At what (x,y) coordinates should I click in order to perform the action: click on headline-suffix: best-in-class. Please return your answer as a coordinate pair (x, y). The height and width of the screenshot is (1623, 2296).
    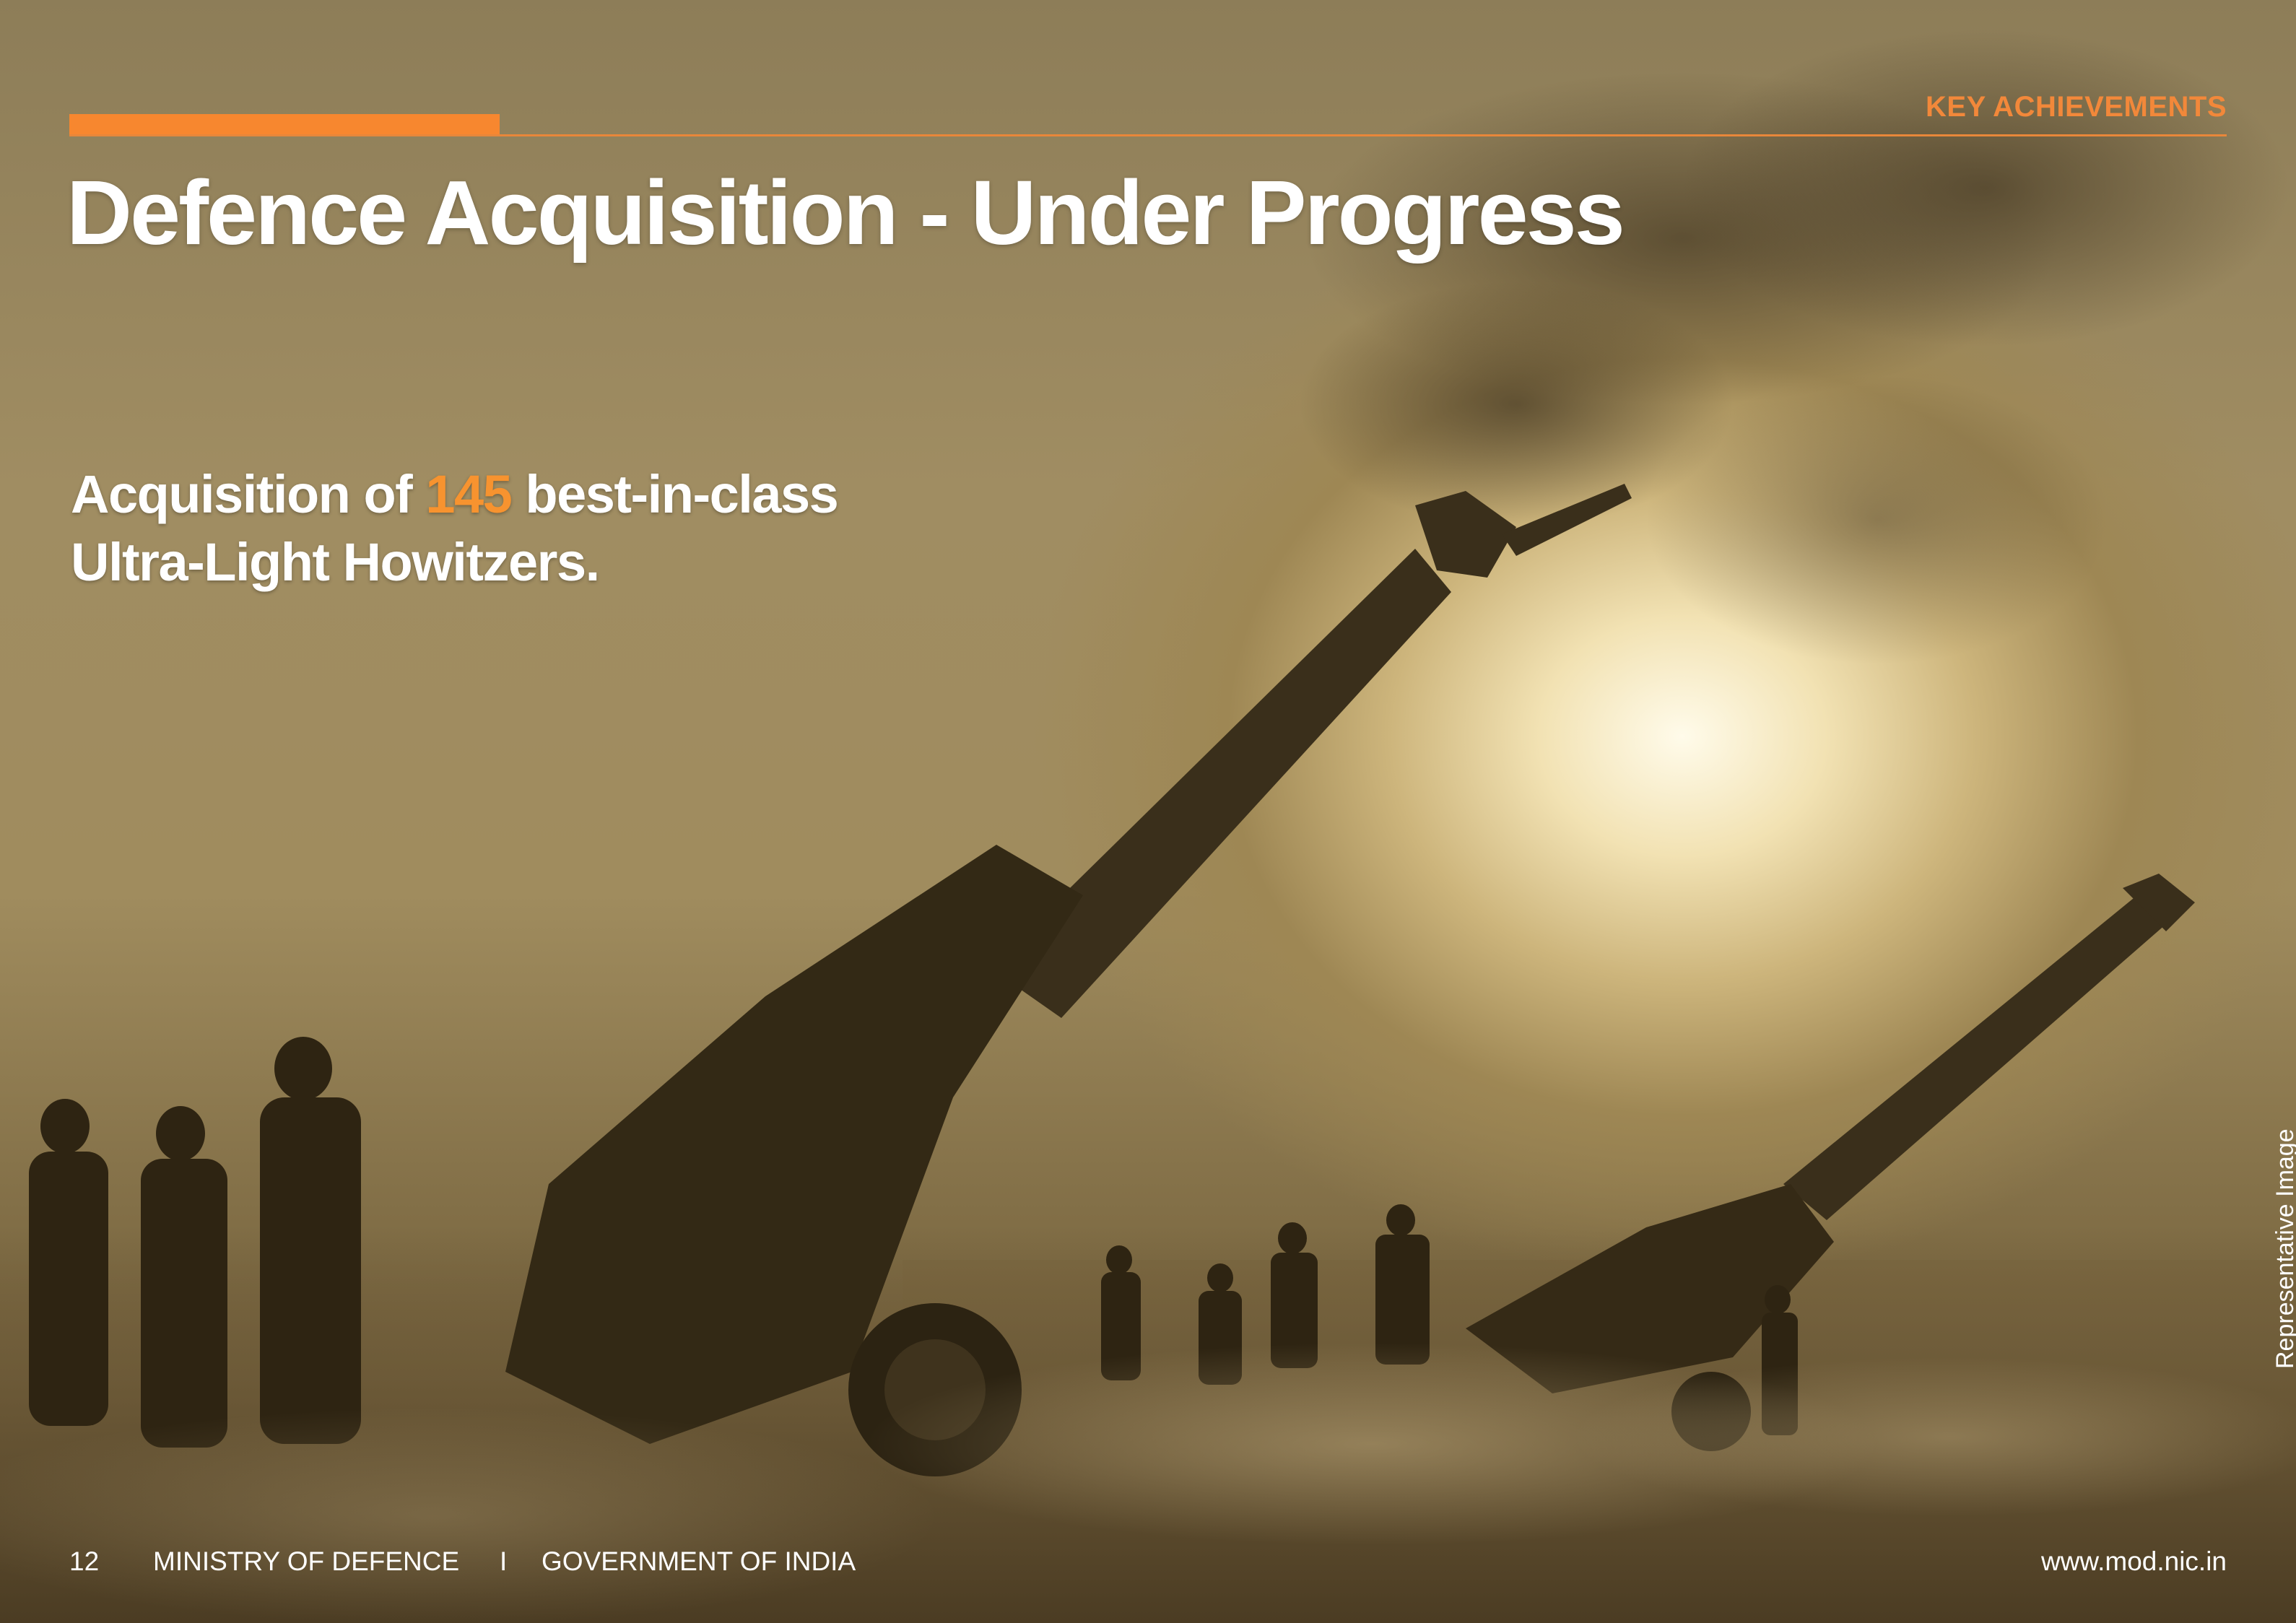
    Looking at the image, I should click on (674, 494).